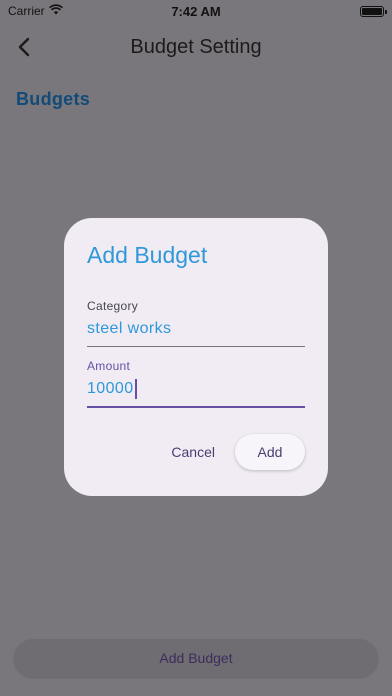 Image resolution: width=392 pixels, height=696 pixels. I want to click on page-title: Budget Setting, so click(196, 46).